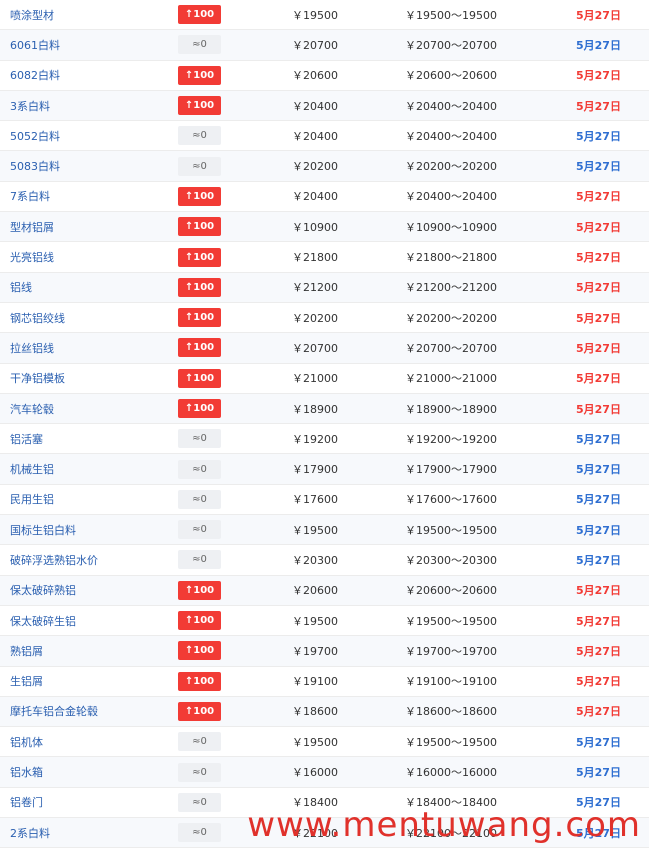 The image size is (649, 848). Describe the element at coordinates (54, 711) in the screenshot. I see `material-name-link: 摩托车铝合金轮毂` at that location.